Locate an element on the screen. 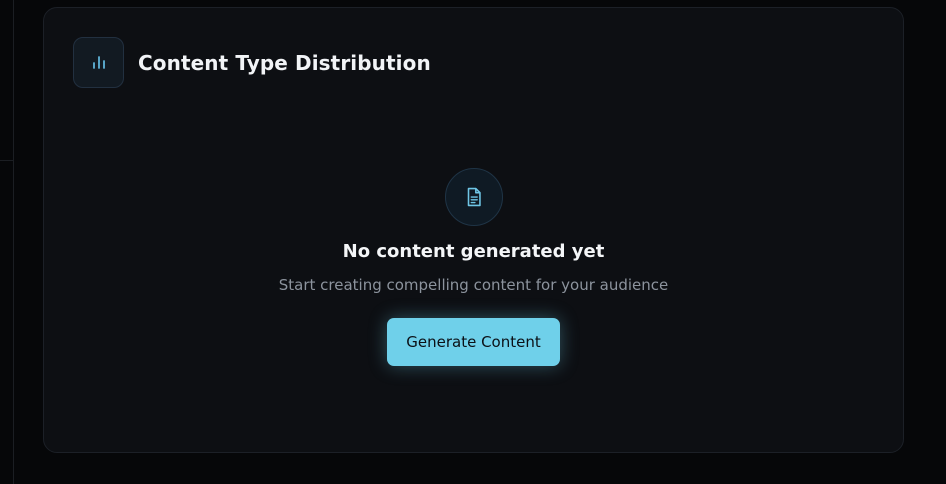 The image size is (946, 484). document-icon is located at coordinates (473, 197).